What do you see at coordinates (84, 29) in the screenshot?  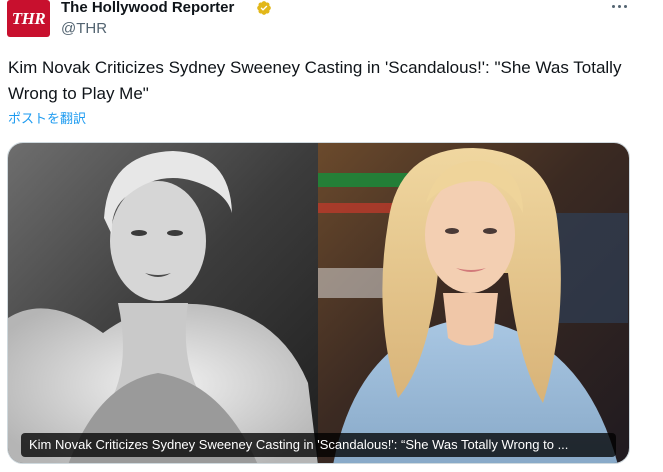 I see `author-handle: @THR` at bounding box center [84, 29].